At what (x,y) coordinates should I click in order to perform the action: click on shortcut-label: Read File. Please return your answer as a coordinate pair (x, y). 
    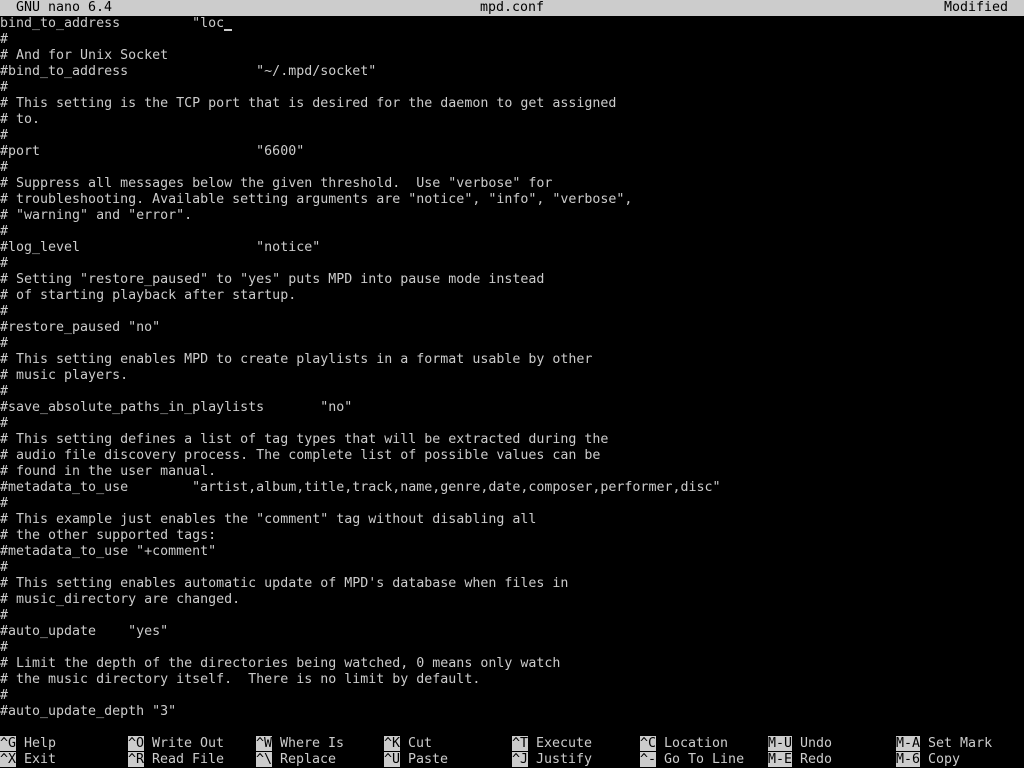
    Looking at the image, I should click on (188, 759).